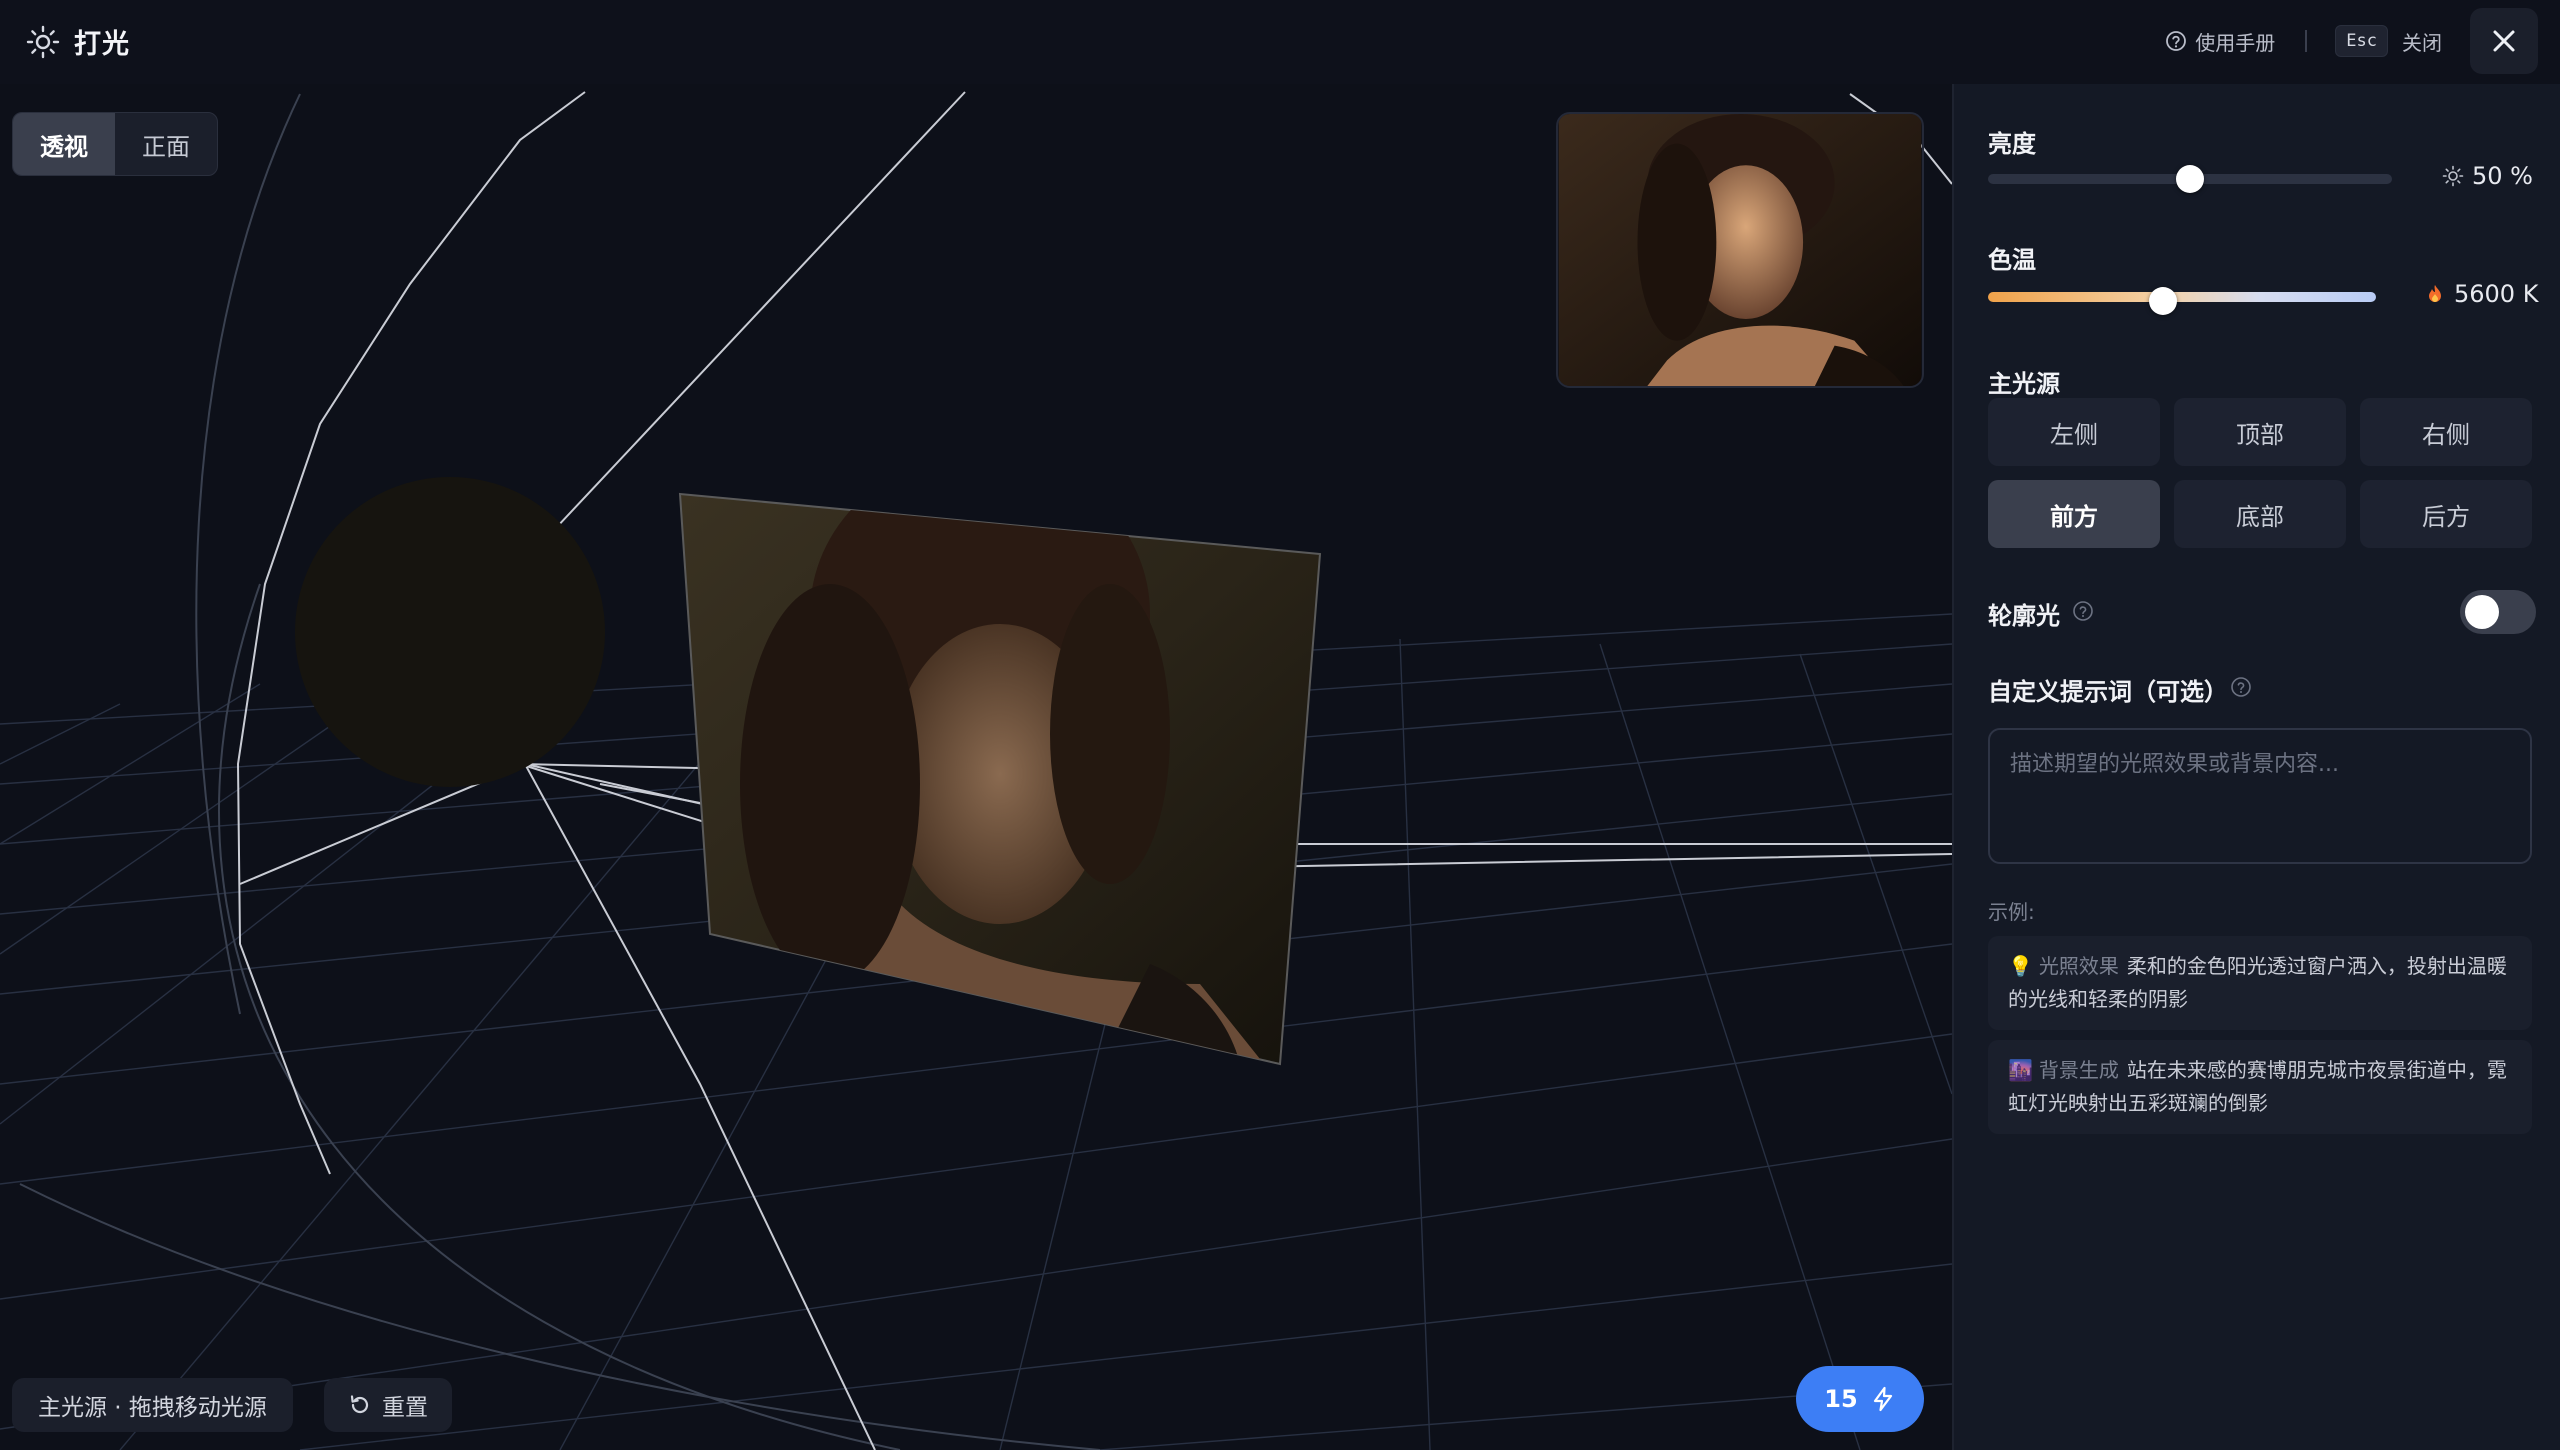 The image size is (2560, 1450). I want to click on light-source-sphere, so click(450, 632).